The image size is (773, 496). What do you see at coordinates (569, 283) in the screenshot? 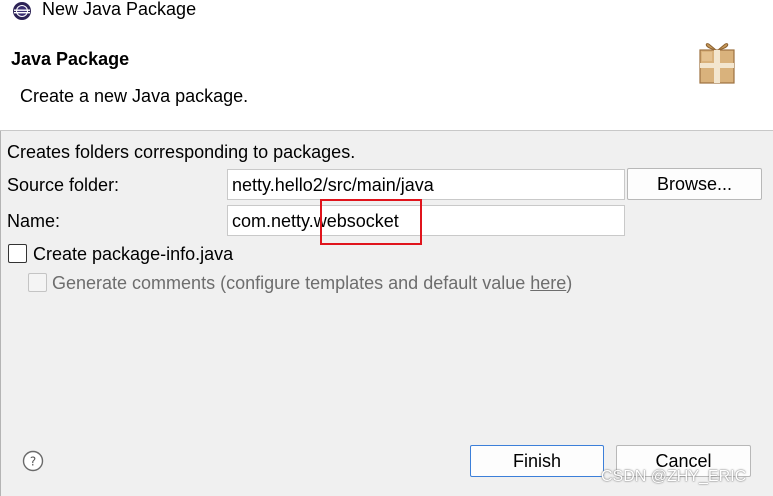
I see `generate-comments-suffix: )` at bounding box center [569, 283].